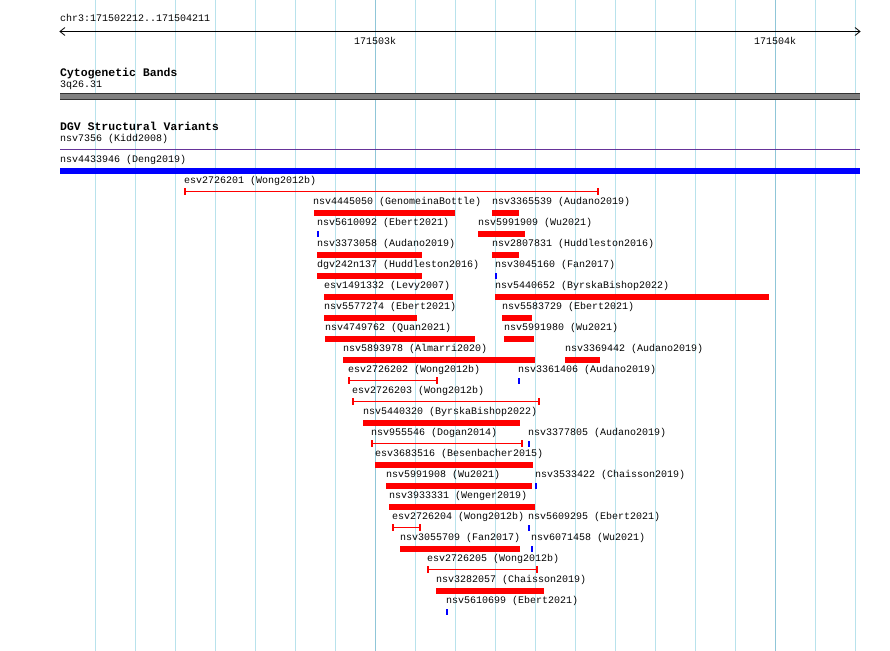  Describe the element at coordinates (634, 350) in the screenshot. I see `variant-label: nsv3369442 (Audano2019)` at that location.